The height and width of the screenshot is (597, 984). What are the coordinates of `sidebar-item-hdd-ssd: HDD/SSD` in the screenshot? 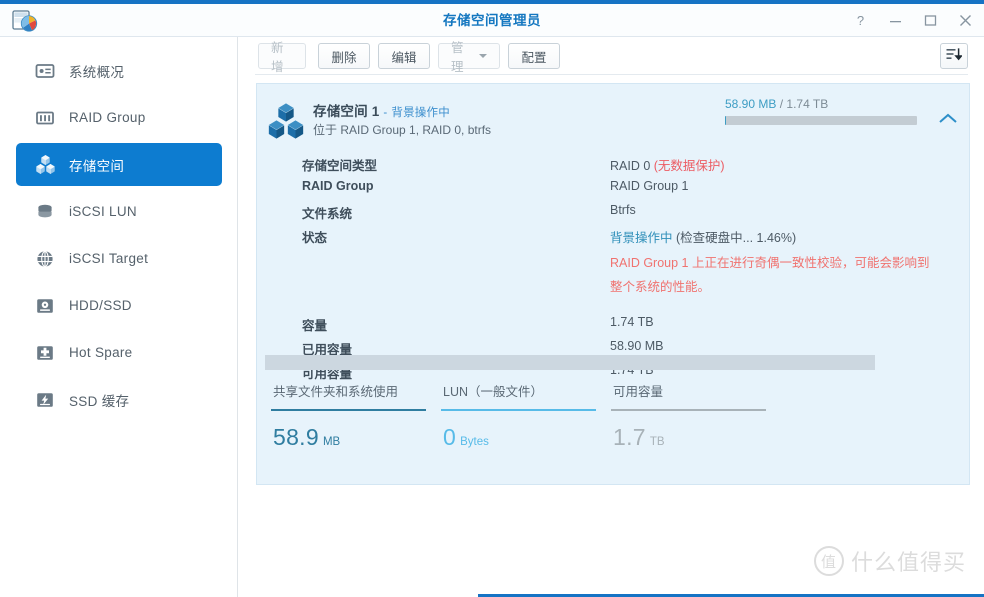 It's located at (119, 305).